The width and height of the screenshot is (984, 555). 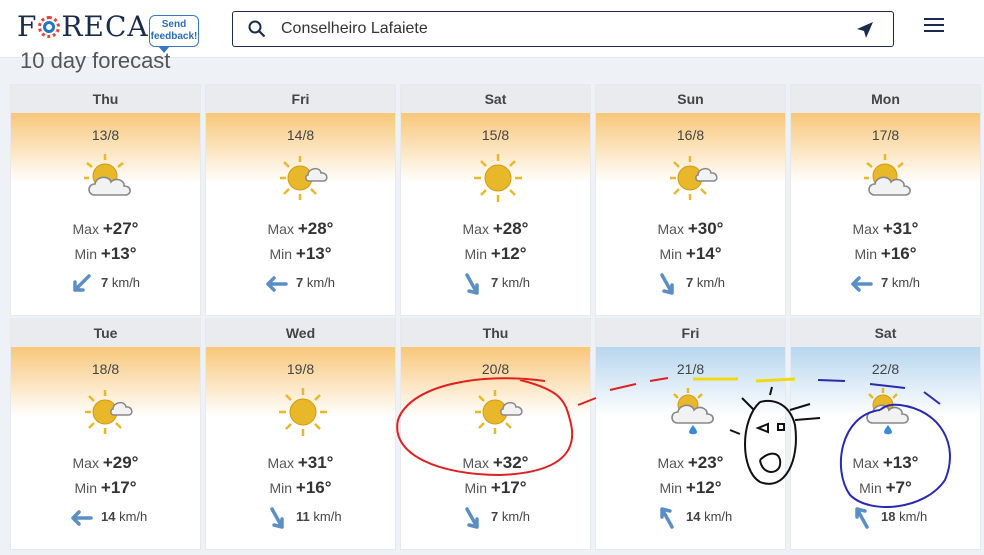 I want to click on wind-speed-value: 18, so click(x=888, y=516).